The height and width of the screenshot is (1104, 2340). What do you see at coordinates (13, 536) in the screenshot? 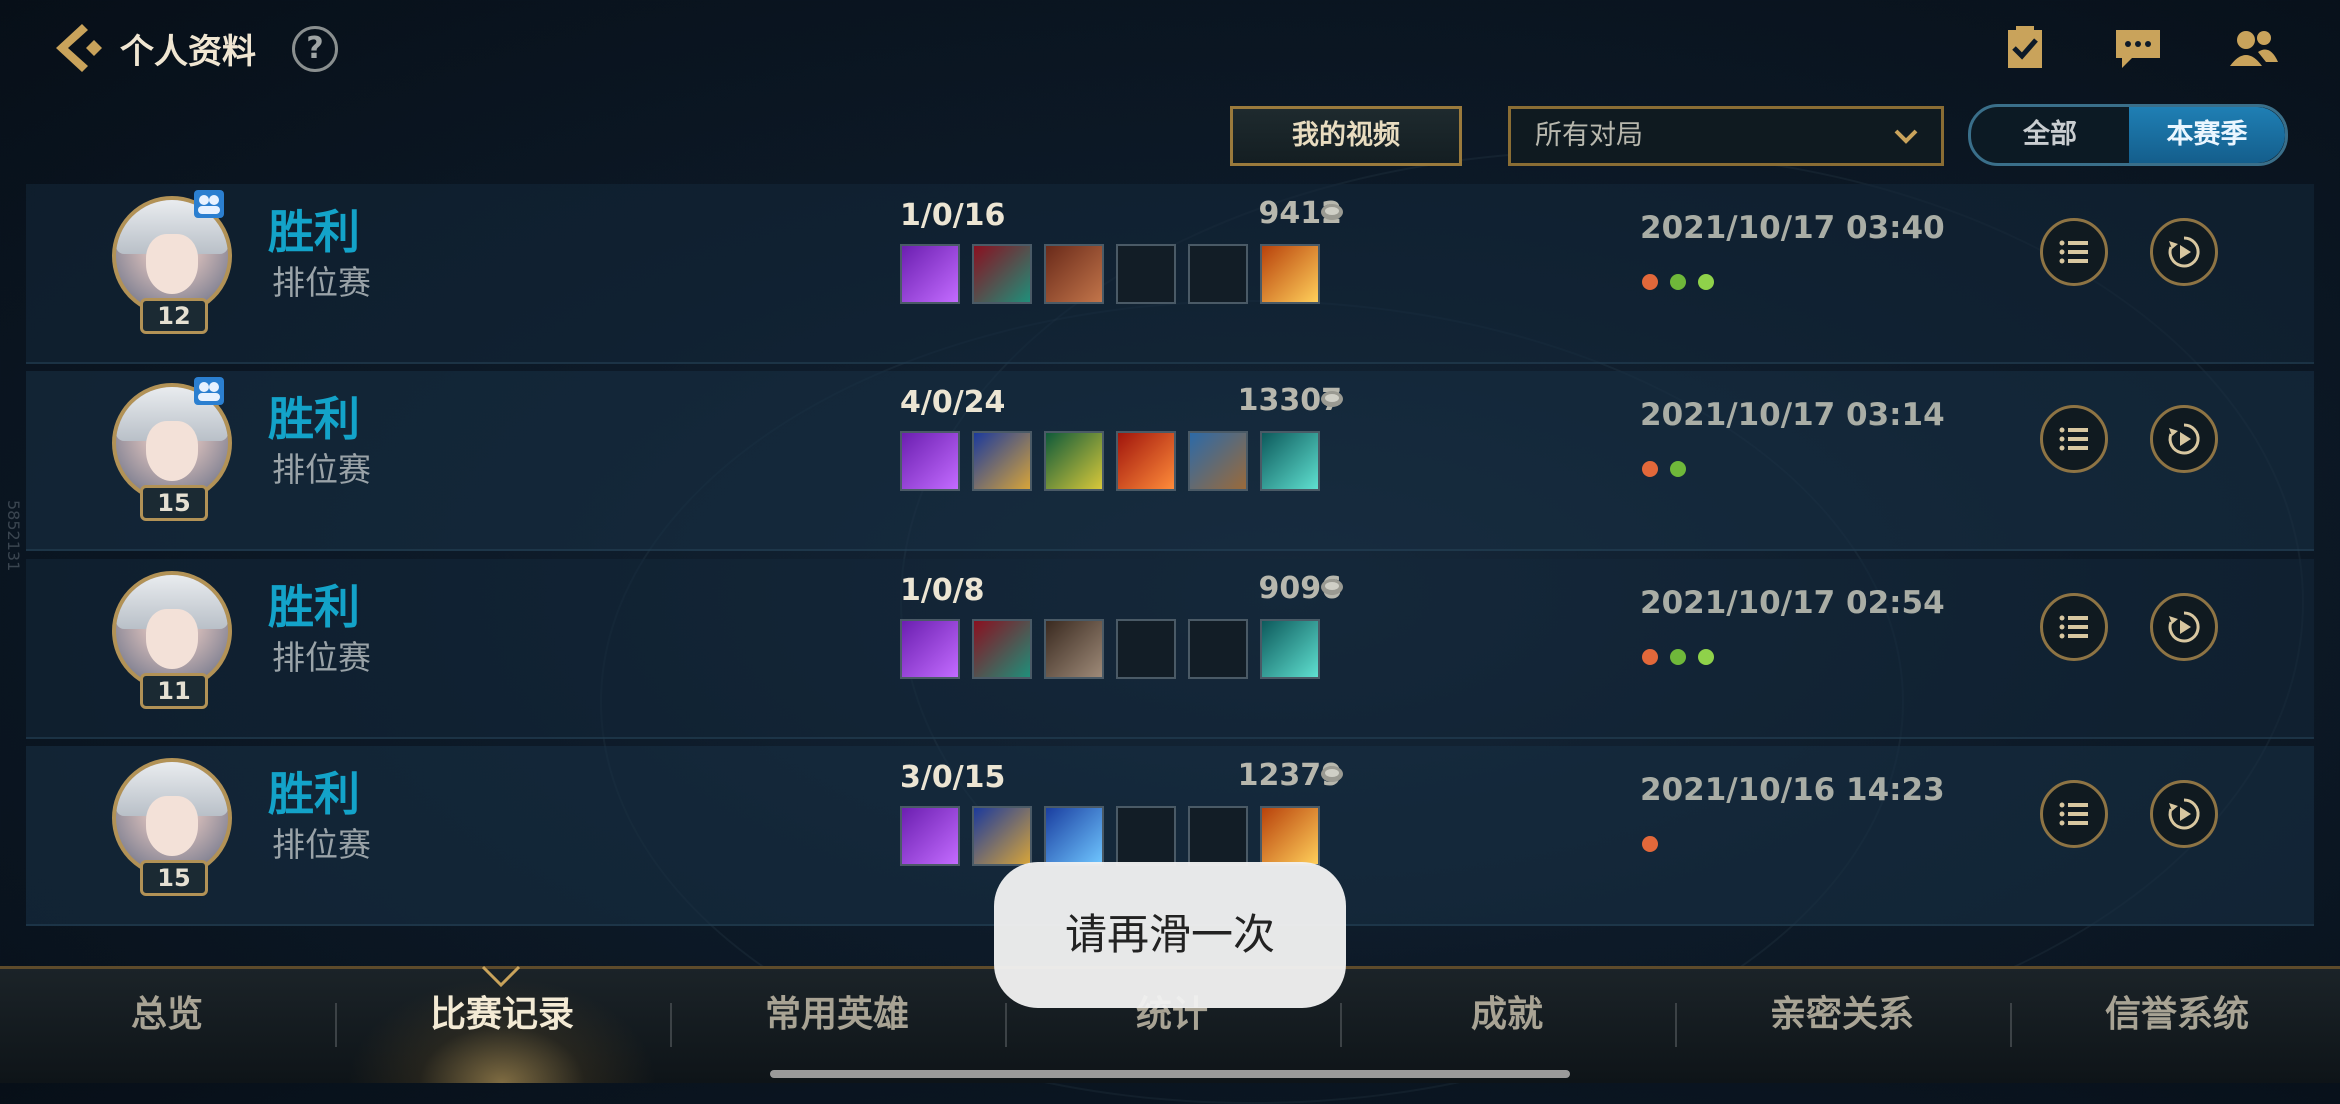
I see `side-watermark: 5852131` at bounding box center [13, 536].